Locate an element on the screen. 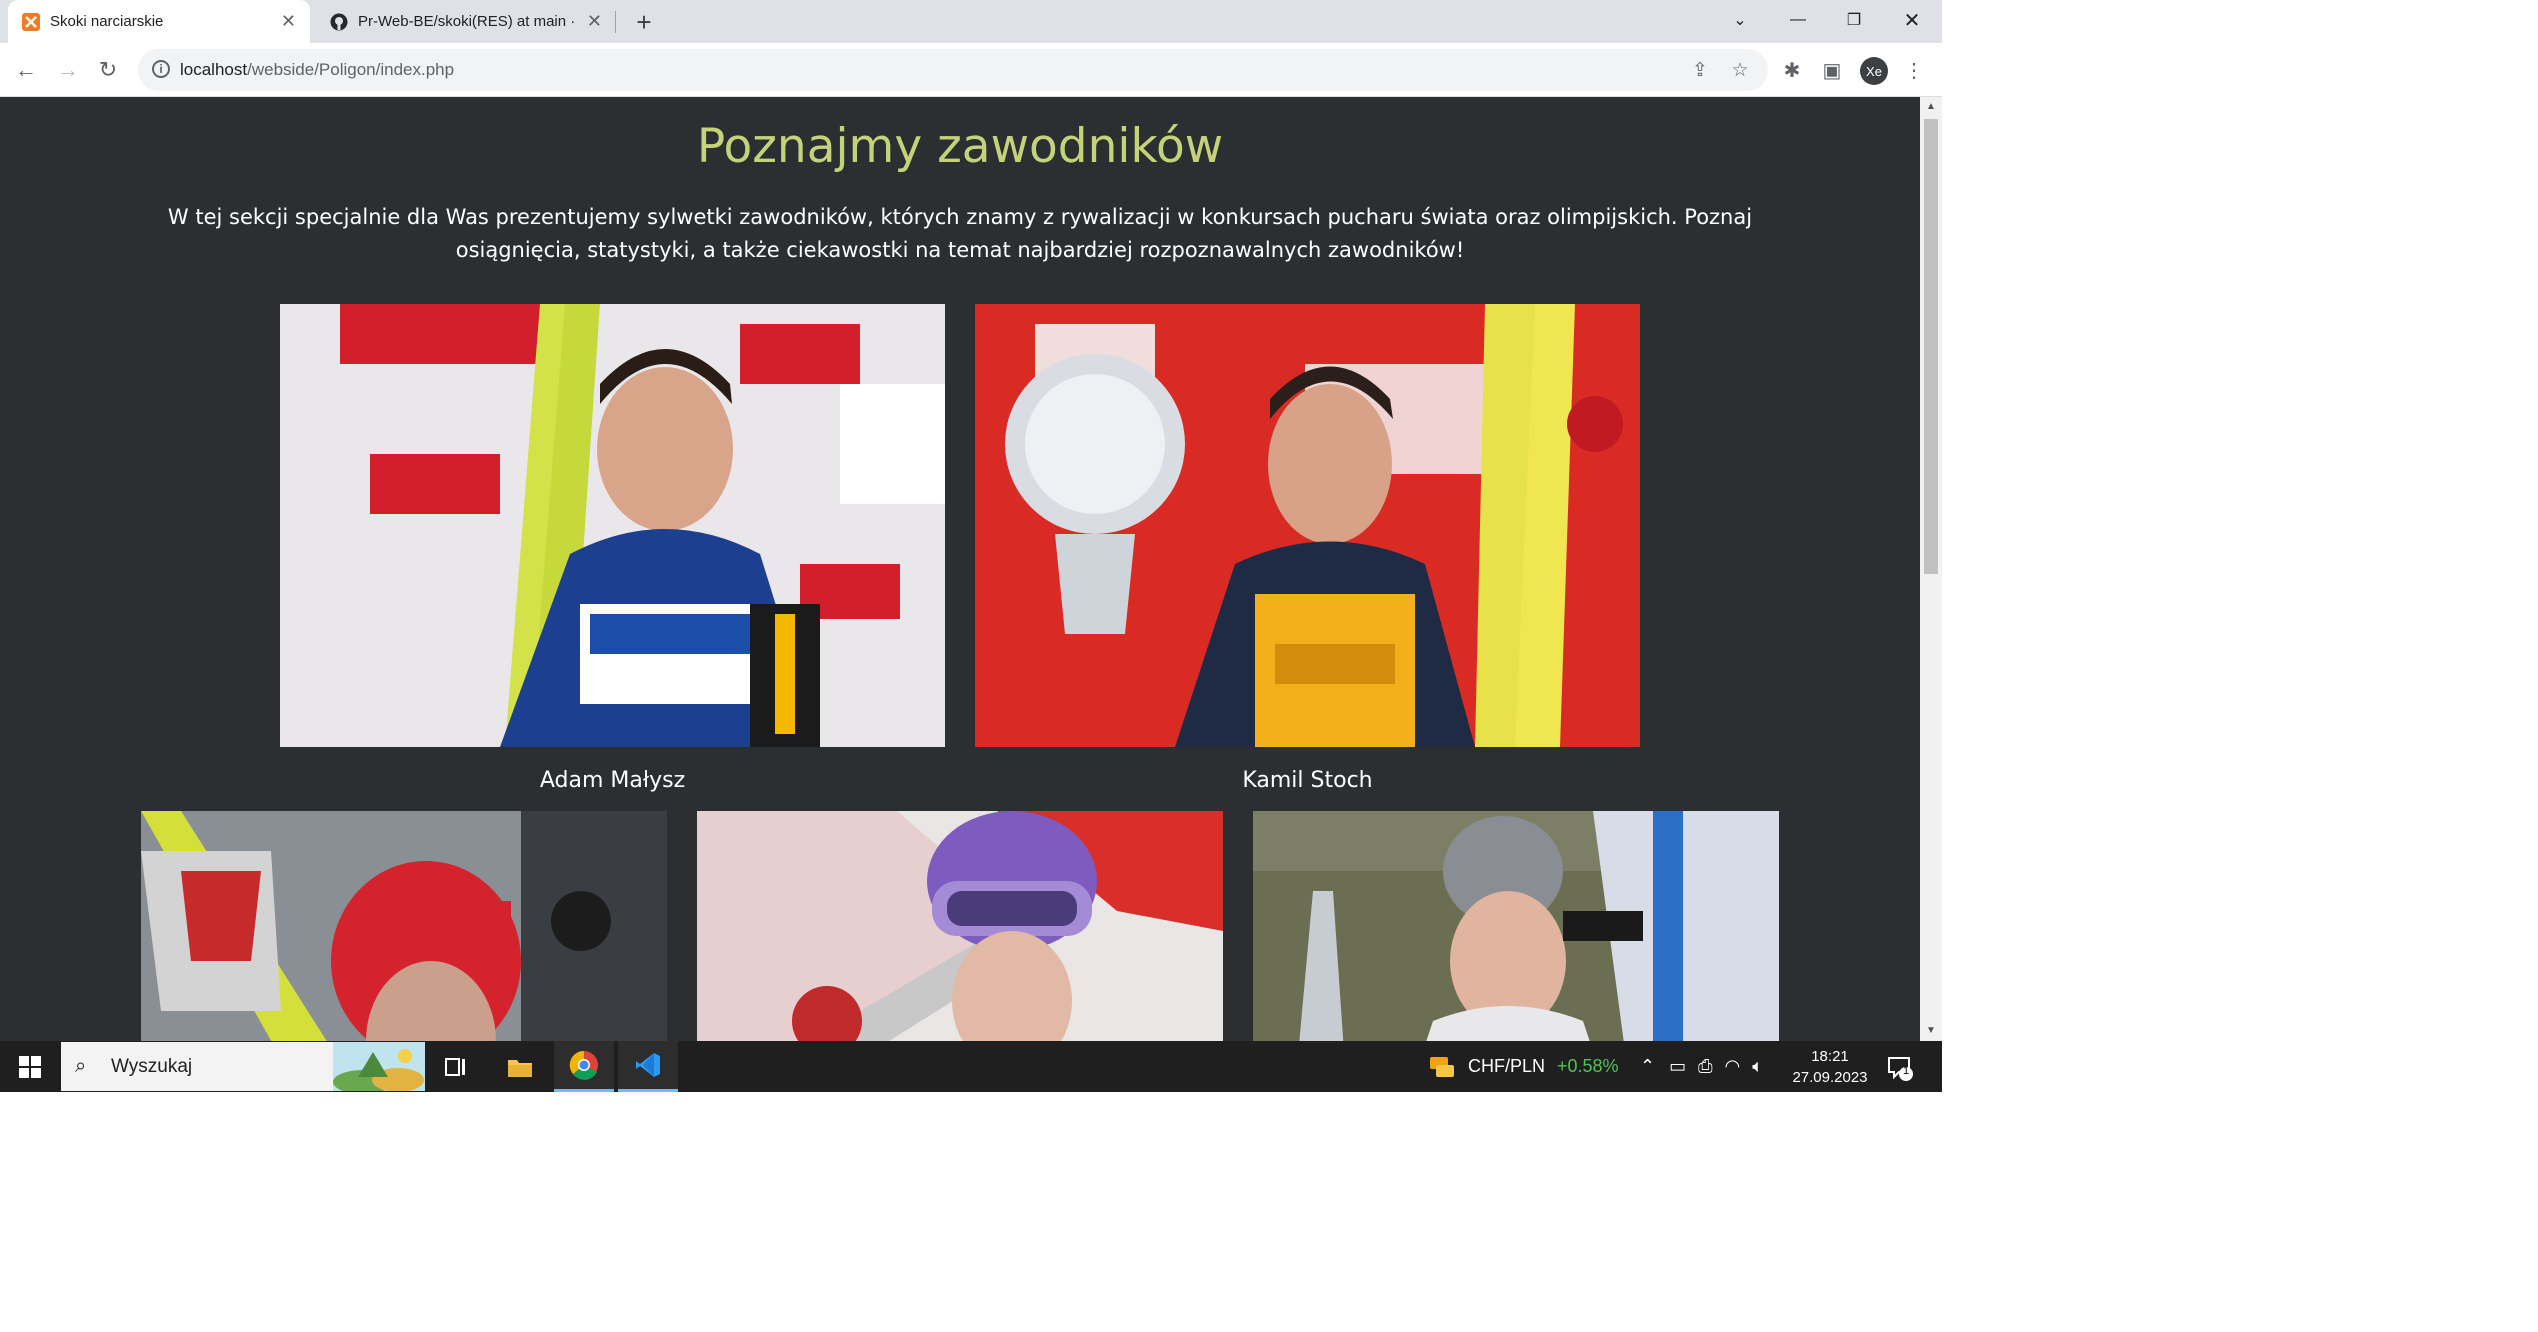  system-clock: 18:21 27.09.2023 is located at coordinates (1830, 1067).